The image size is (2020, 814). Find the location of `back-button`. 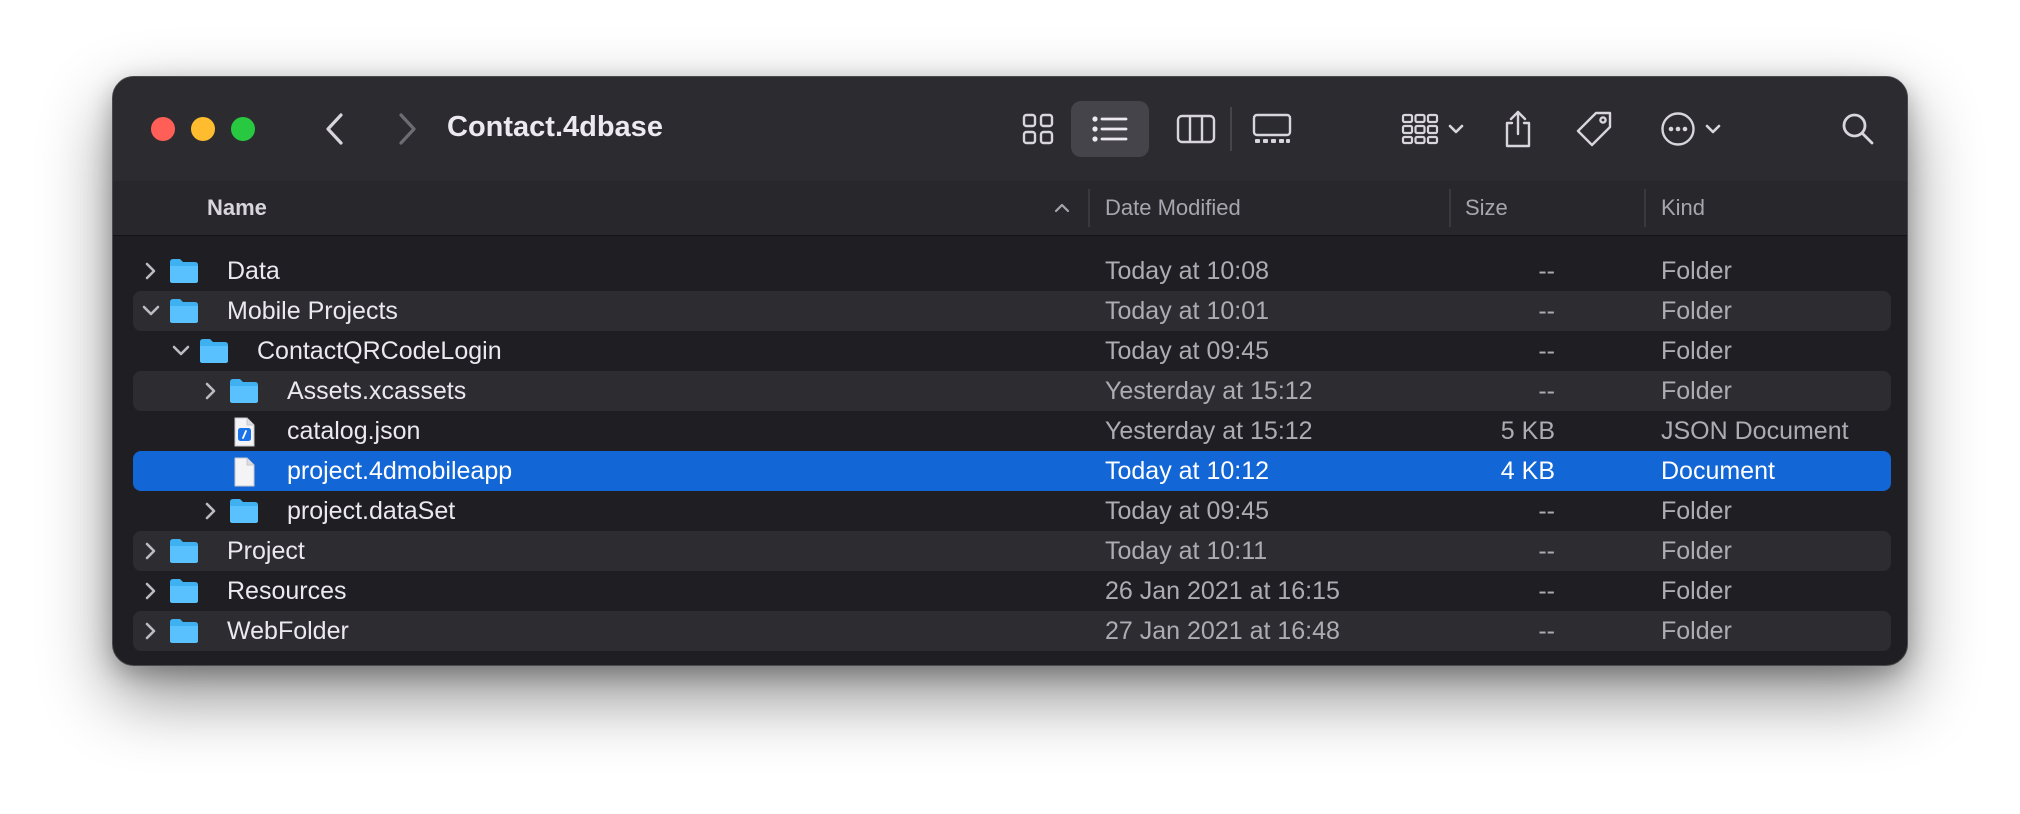

back-button is located at coordinates (335, 129).